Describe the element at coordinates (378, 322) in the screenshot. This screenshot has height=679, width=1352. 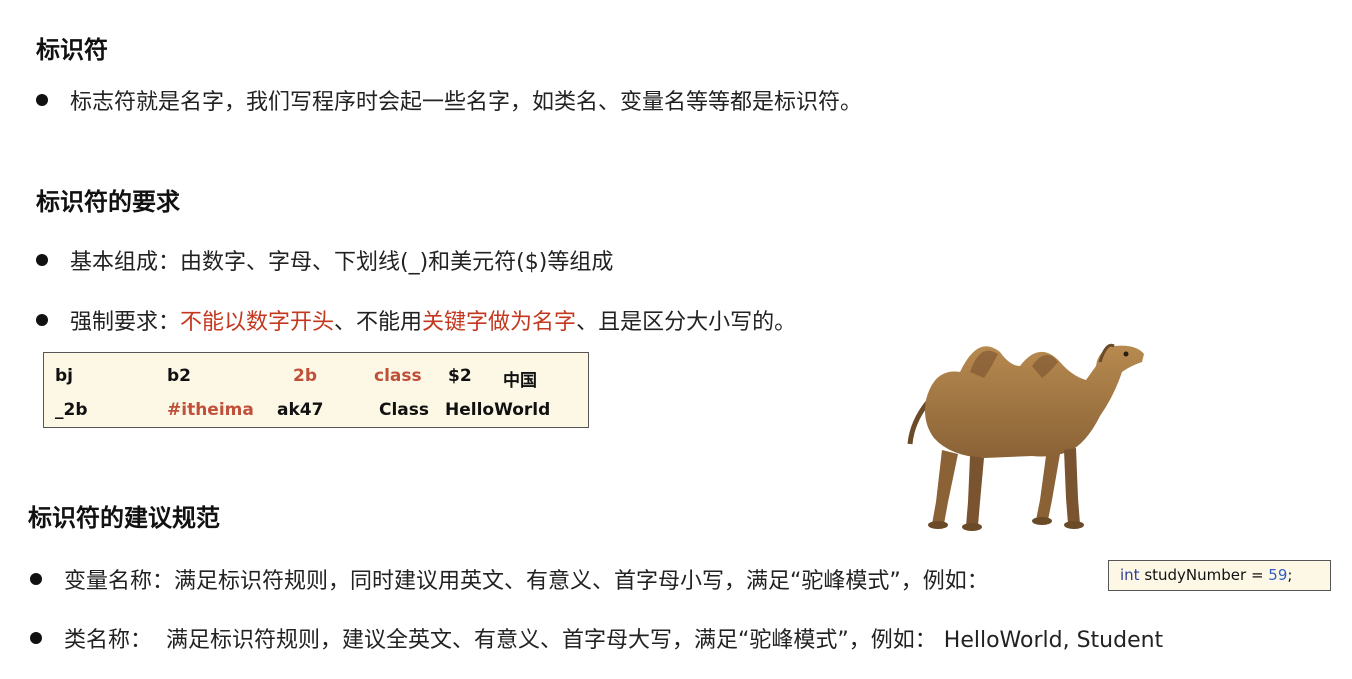
I see `bullet-text-mid: 、不能用` at that location.